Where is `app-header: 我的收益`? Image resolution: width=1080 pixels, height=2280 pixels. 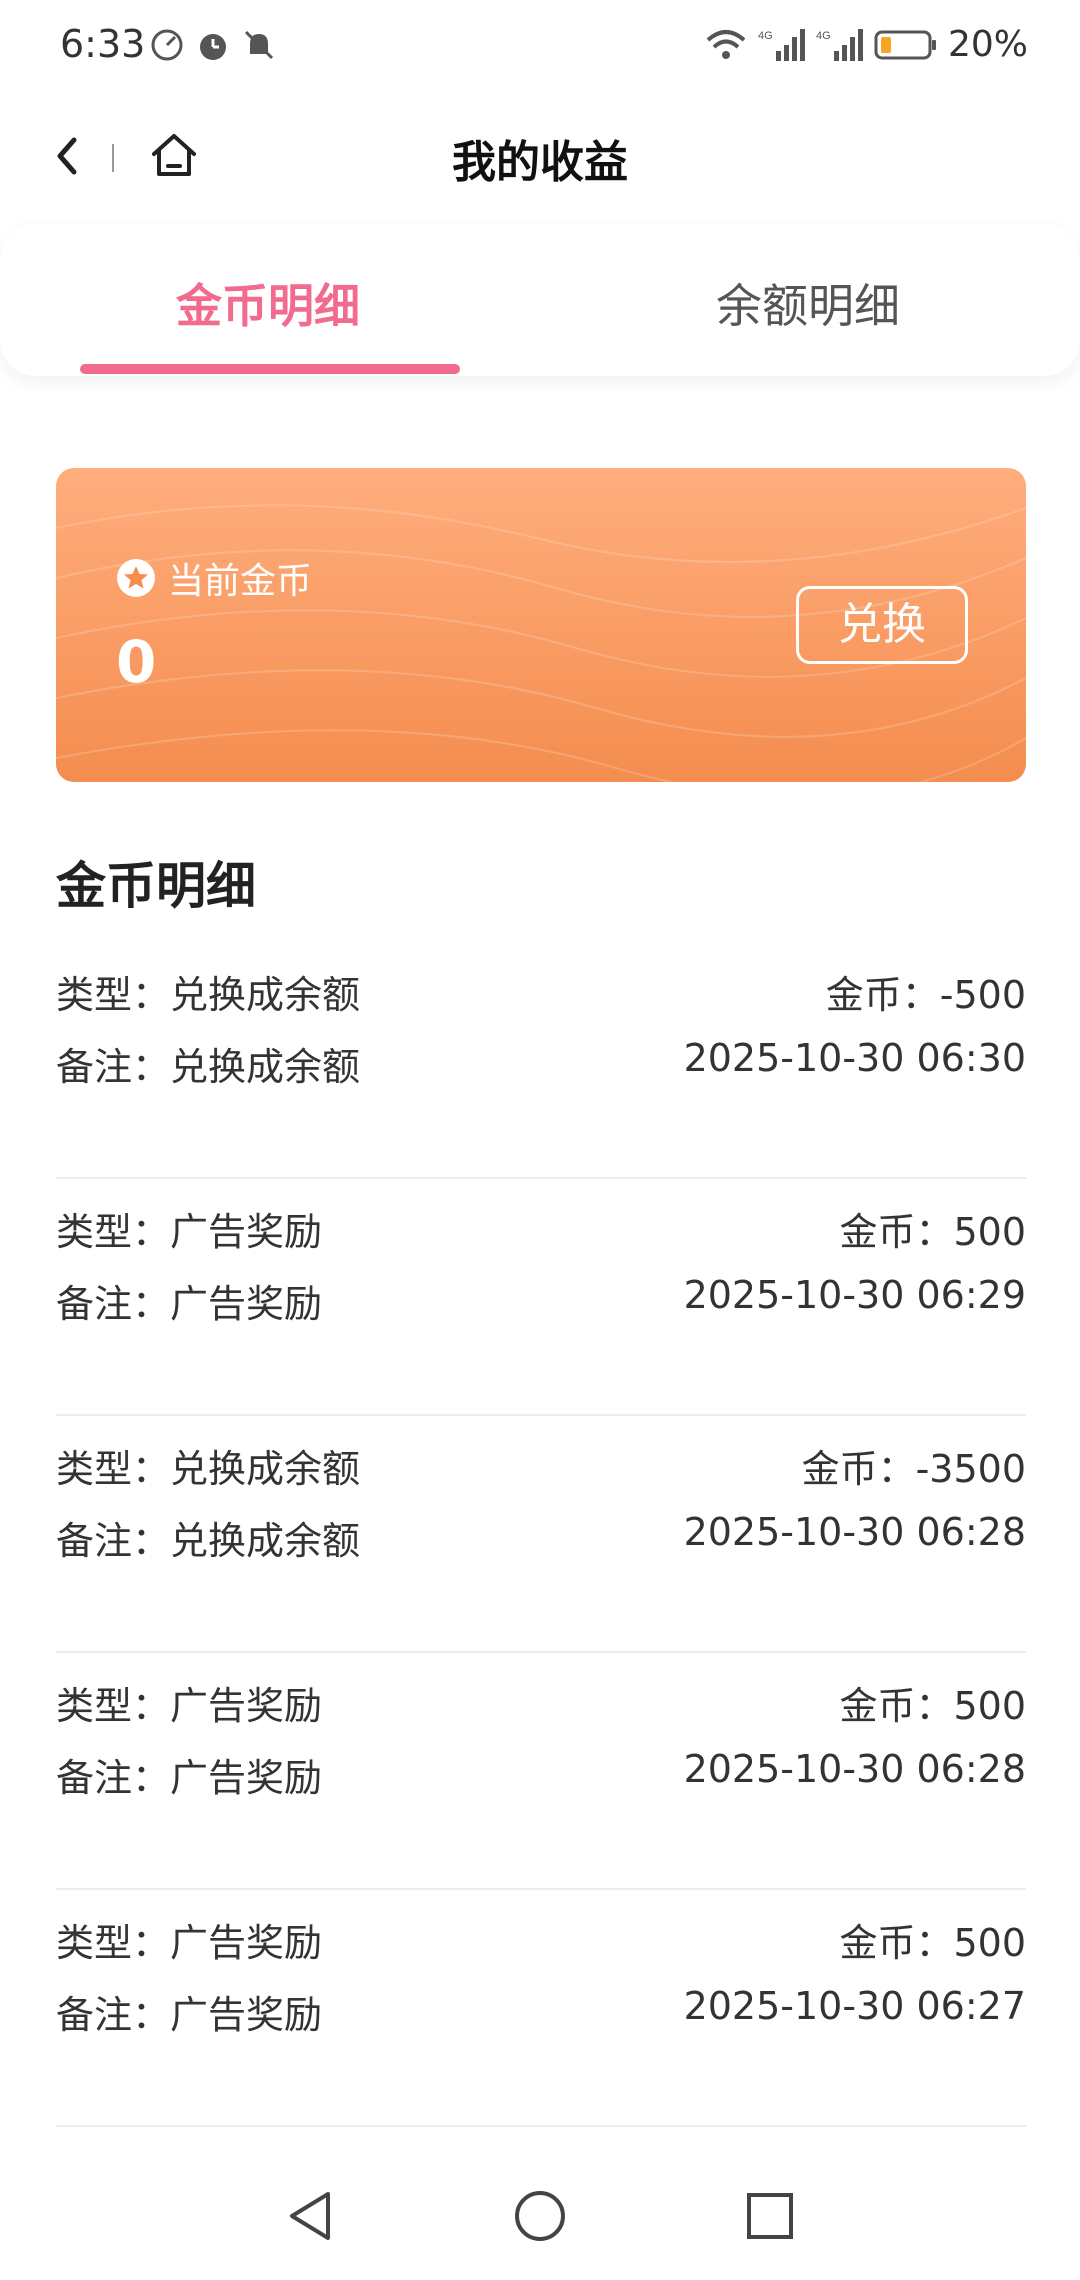
app-header: 我的收益 is located at coordinates (540, 158).